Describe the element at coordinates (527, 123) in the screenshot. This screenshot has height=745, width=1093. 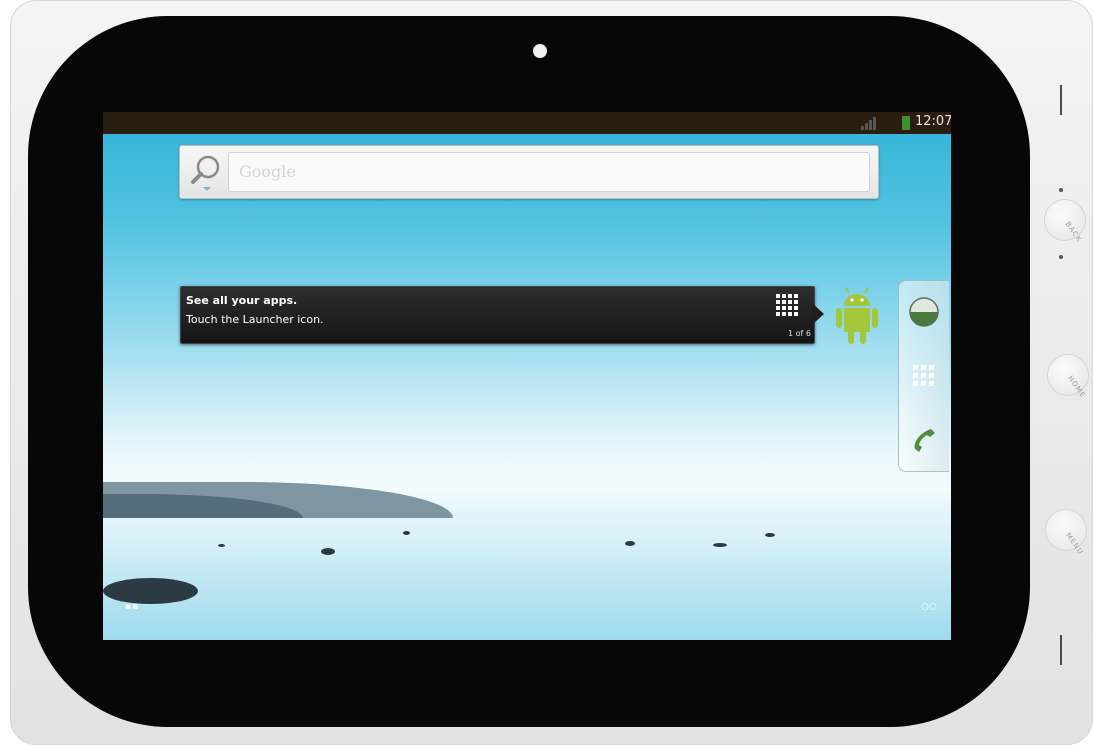
I see `status-bar: 12:07` at that location.